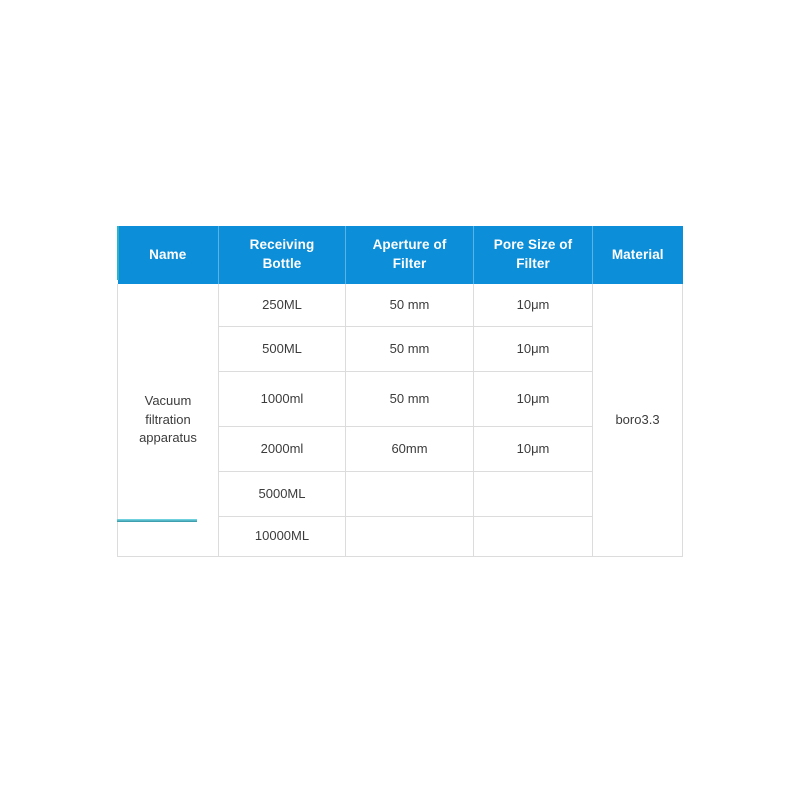  Describe the element at coordinates (409, 245) in the screenshot. I see `column-header-aperture-line1: Aperture of` at that location.